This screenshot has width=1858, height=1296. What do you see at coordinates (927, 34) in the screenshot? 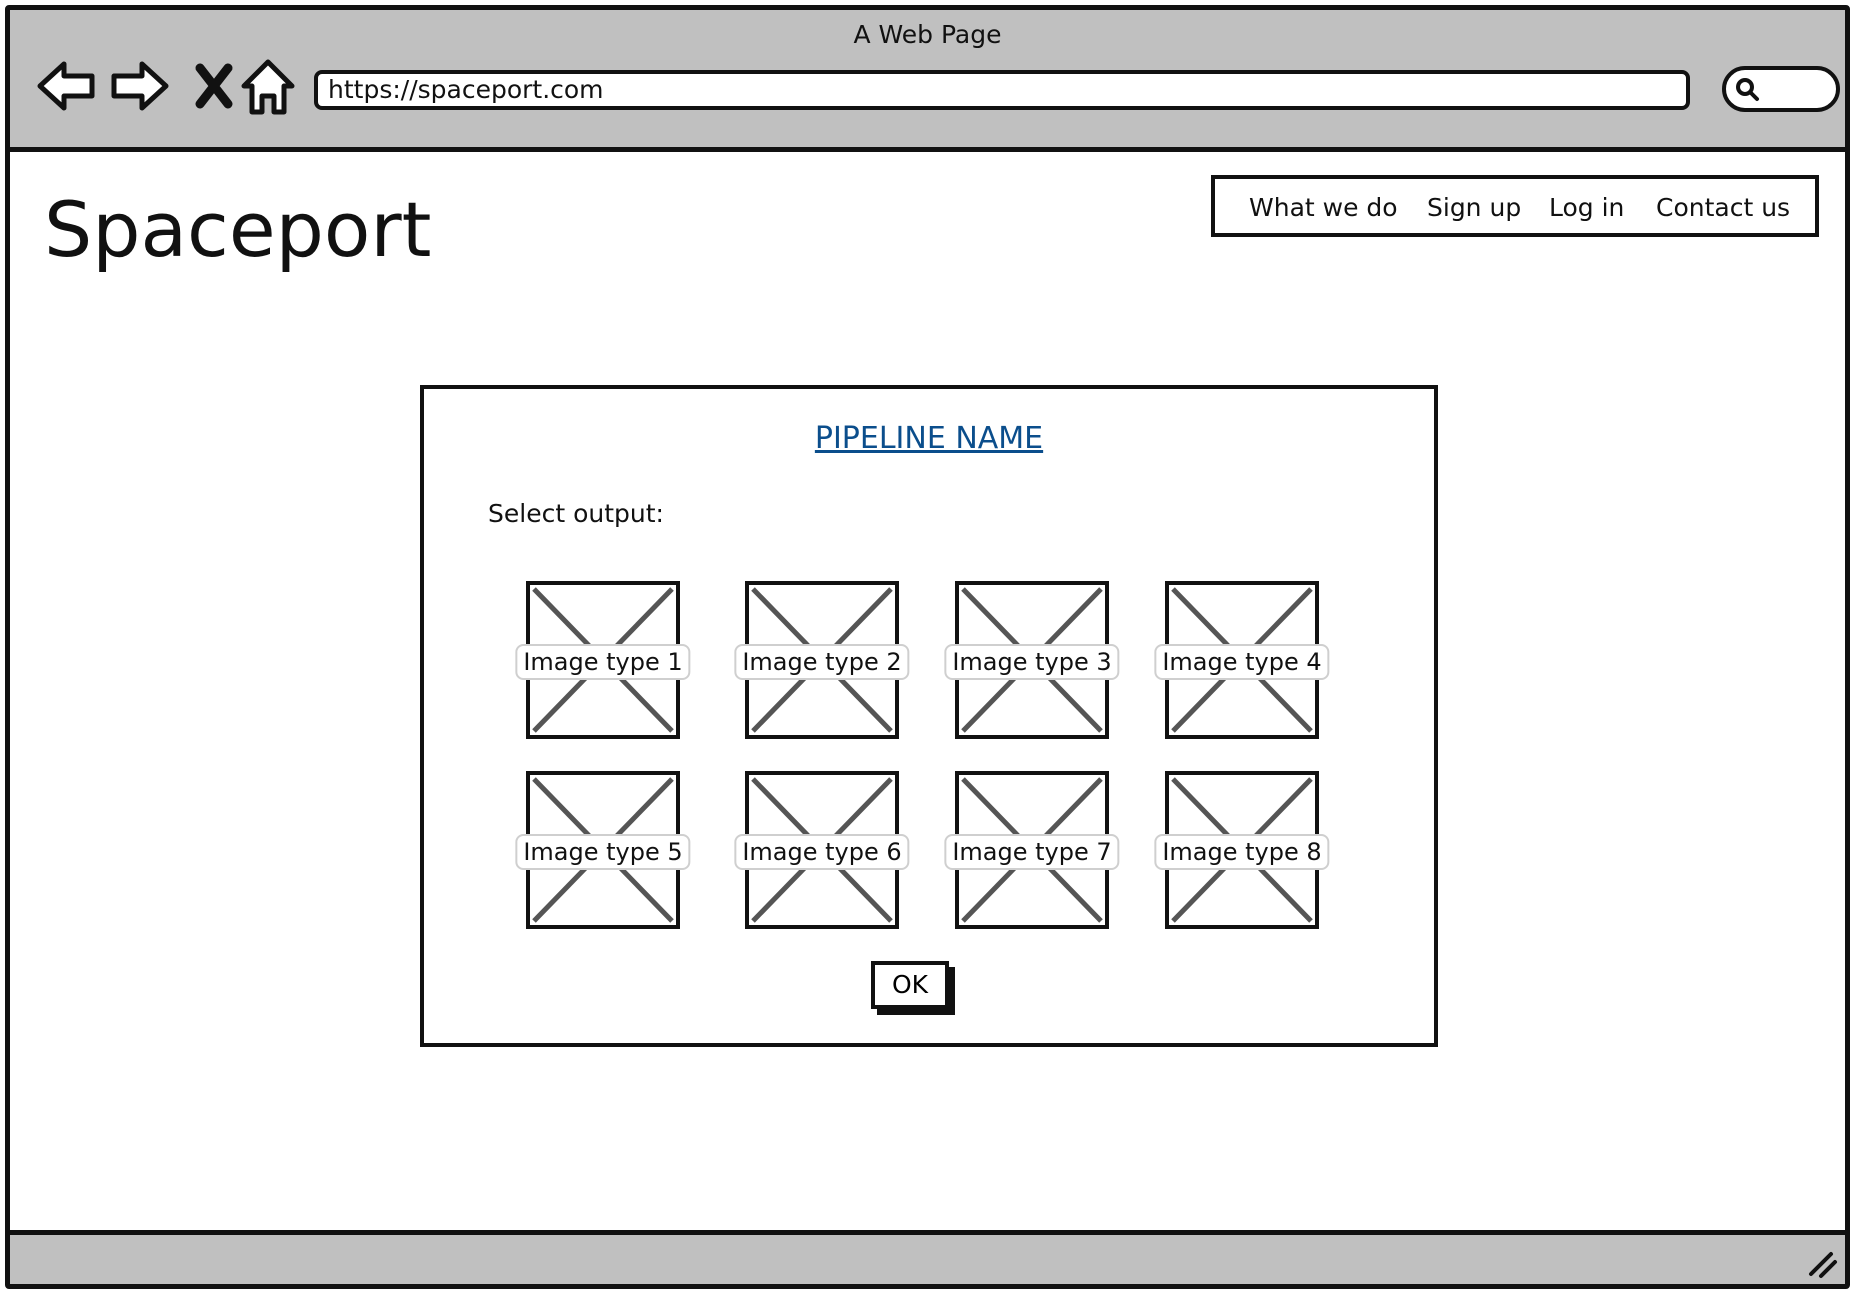
I see `window-title: A Web Page` at bounding box center [927, 34].